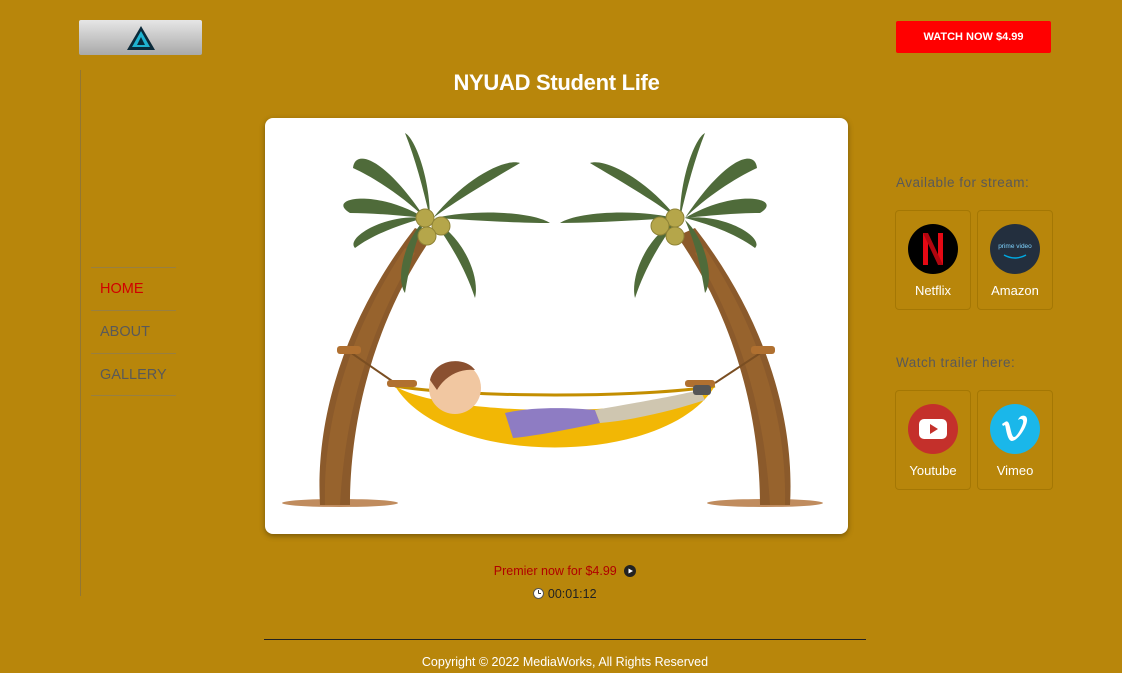  I want to click on logo, so click(140, 37).